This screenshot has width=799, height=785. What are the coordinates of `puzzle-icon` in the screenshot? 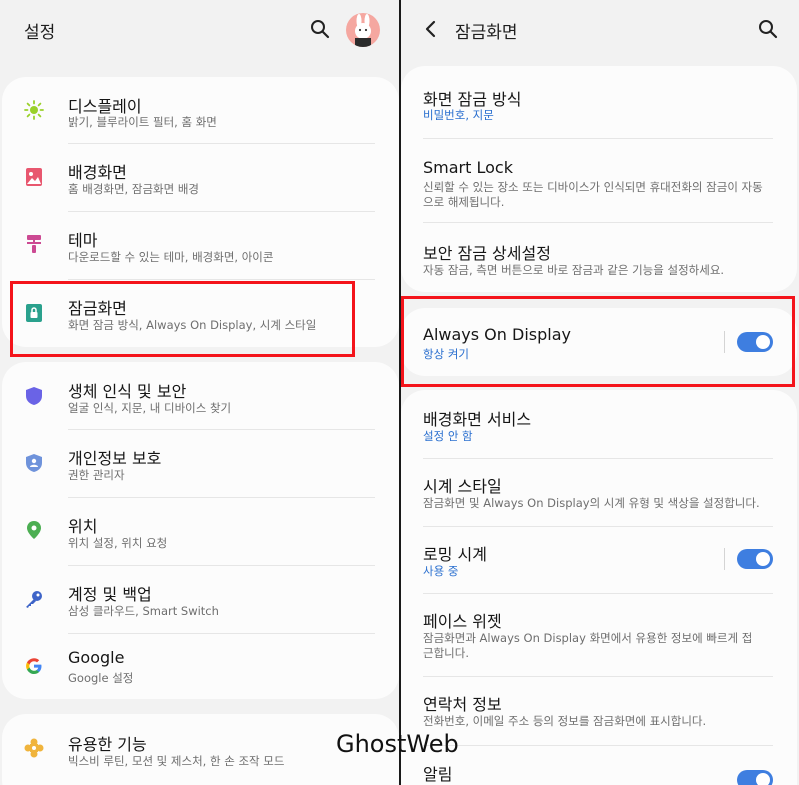 It's located at (34, 748).